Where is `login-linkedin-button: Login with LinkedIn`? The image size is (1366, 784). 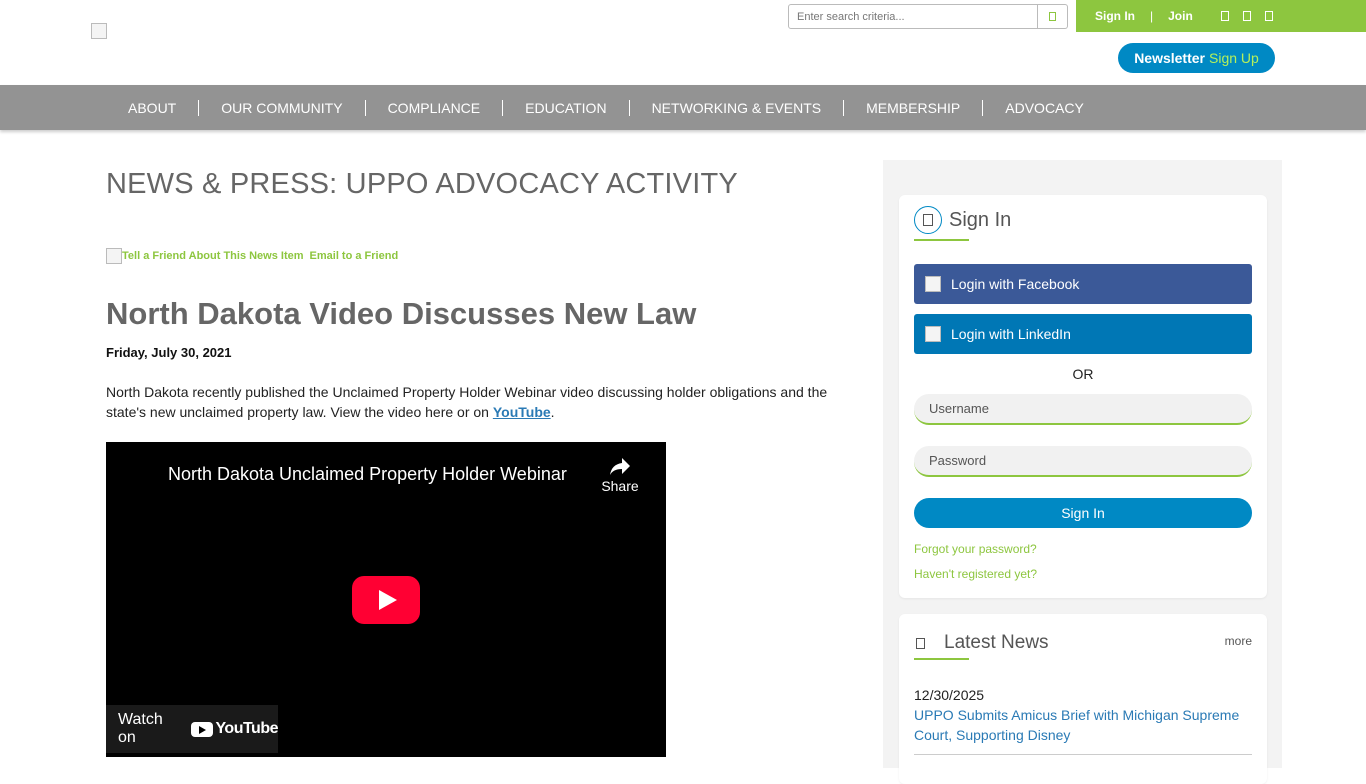 login-linkedin-button: Login with LinkedIn is located at coordinates (1083, 334).